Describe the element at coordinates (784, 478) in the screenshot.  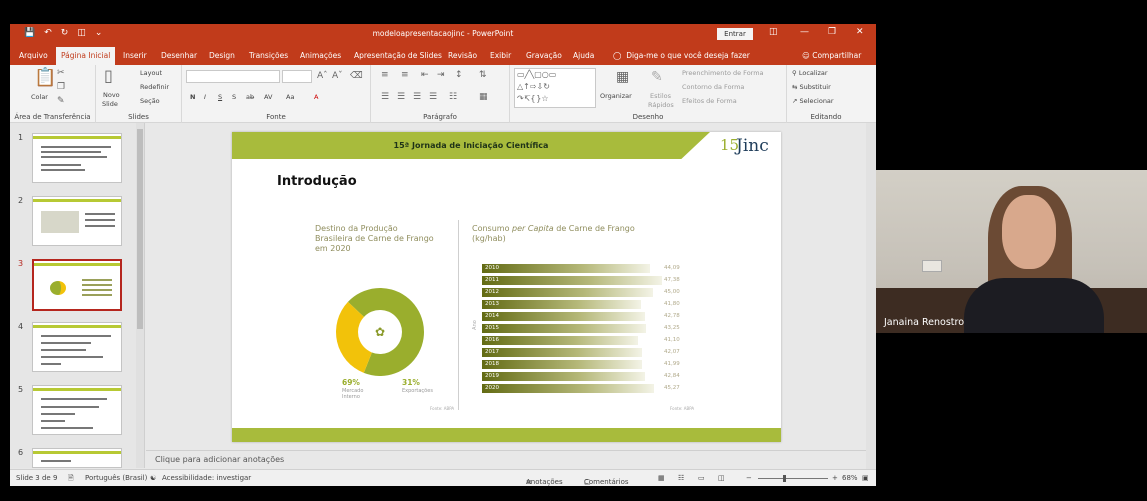
I see `zoom-slider-knob` at that location.